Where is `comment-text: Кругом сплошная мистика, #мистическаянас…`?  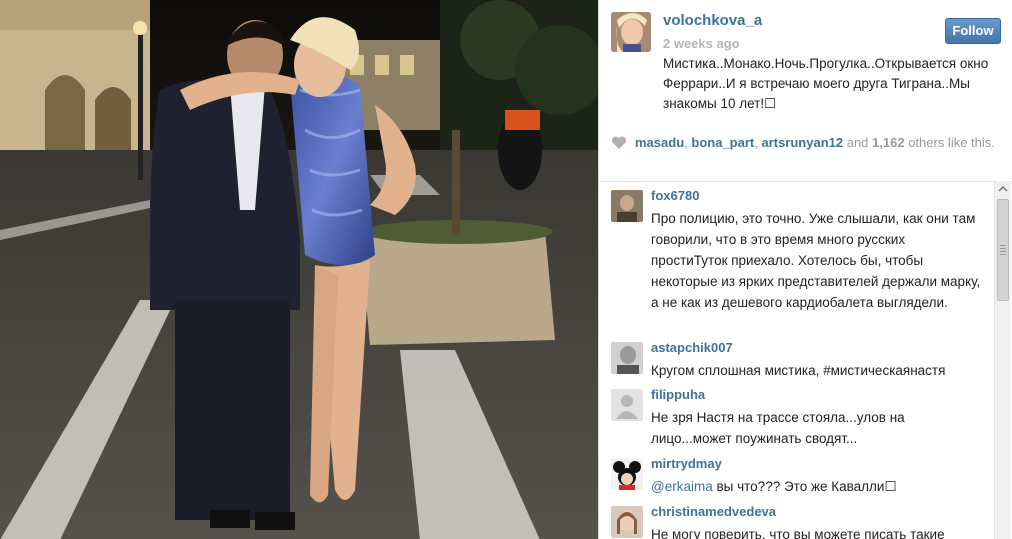 comment-text: Кругом сплошная мистика, #мистическаянас… is located at coordinates (798, 370).